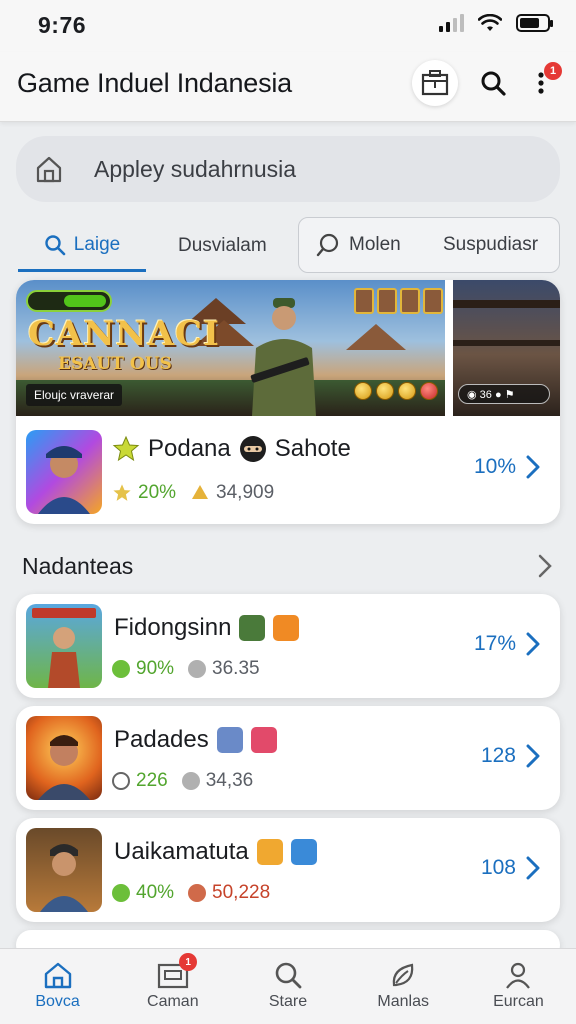  I want to click on tab-laige: Laige, so click(82, 246).